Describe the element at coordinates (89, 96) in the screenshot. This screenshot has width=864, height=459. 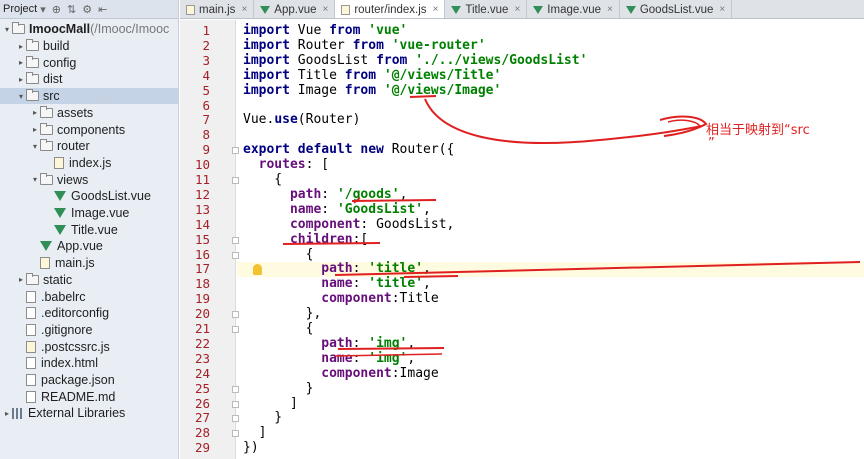
I see `tree-item-src: ▾ src` at that location.